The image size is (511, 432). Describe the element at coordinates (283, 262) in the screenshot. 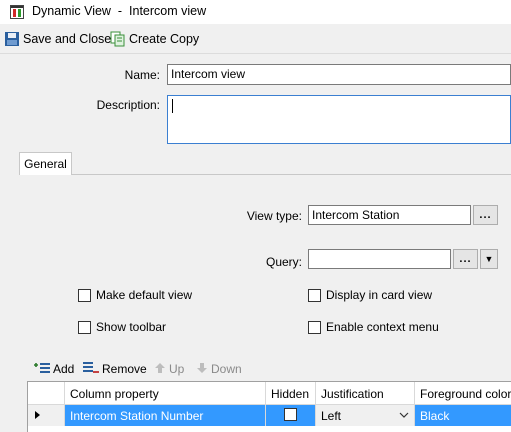

I see `query-label: Query:` at that location.